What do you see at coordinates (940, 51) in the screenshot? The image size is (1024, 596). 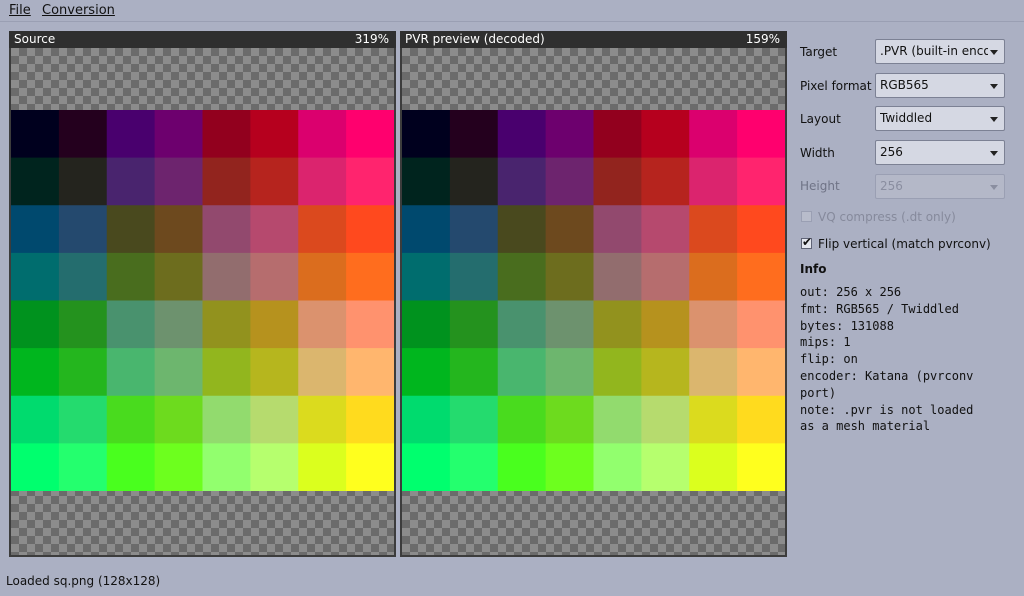 I see `target-select: .PVR (built-in encoc` at bounding box center [940, 51].